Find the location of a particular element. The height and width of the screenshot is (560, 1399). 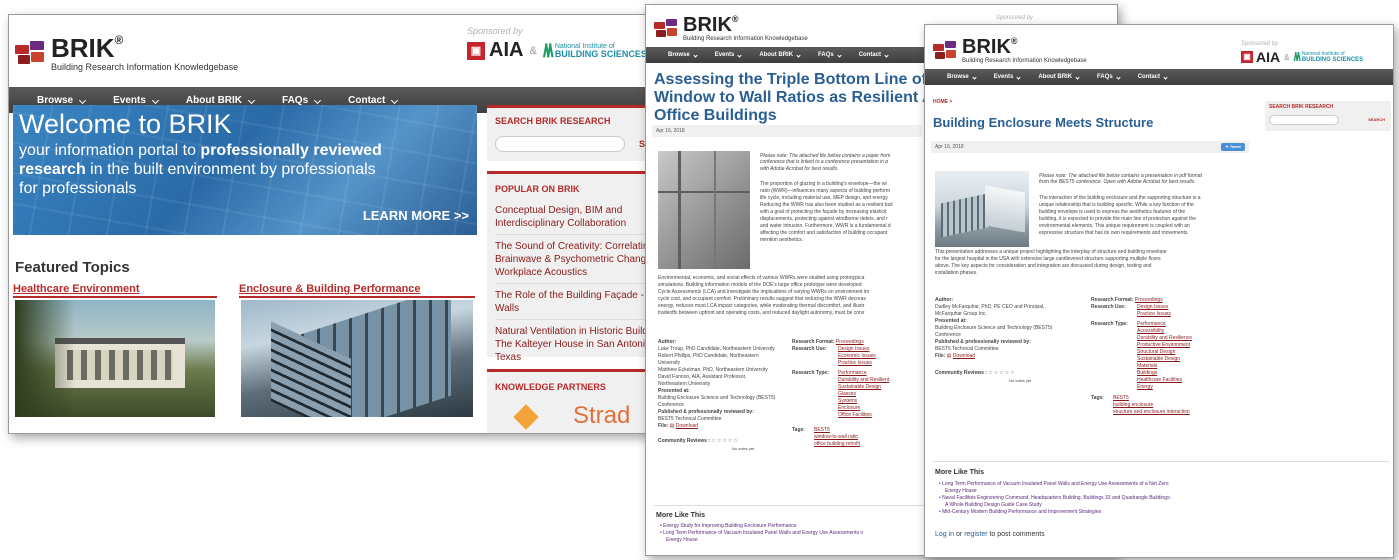

type-link: Energy is located at coordinates (1164, 387).